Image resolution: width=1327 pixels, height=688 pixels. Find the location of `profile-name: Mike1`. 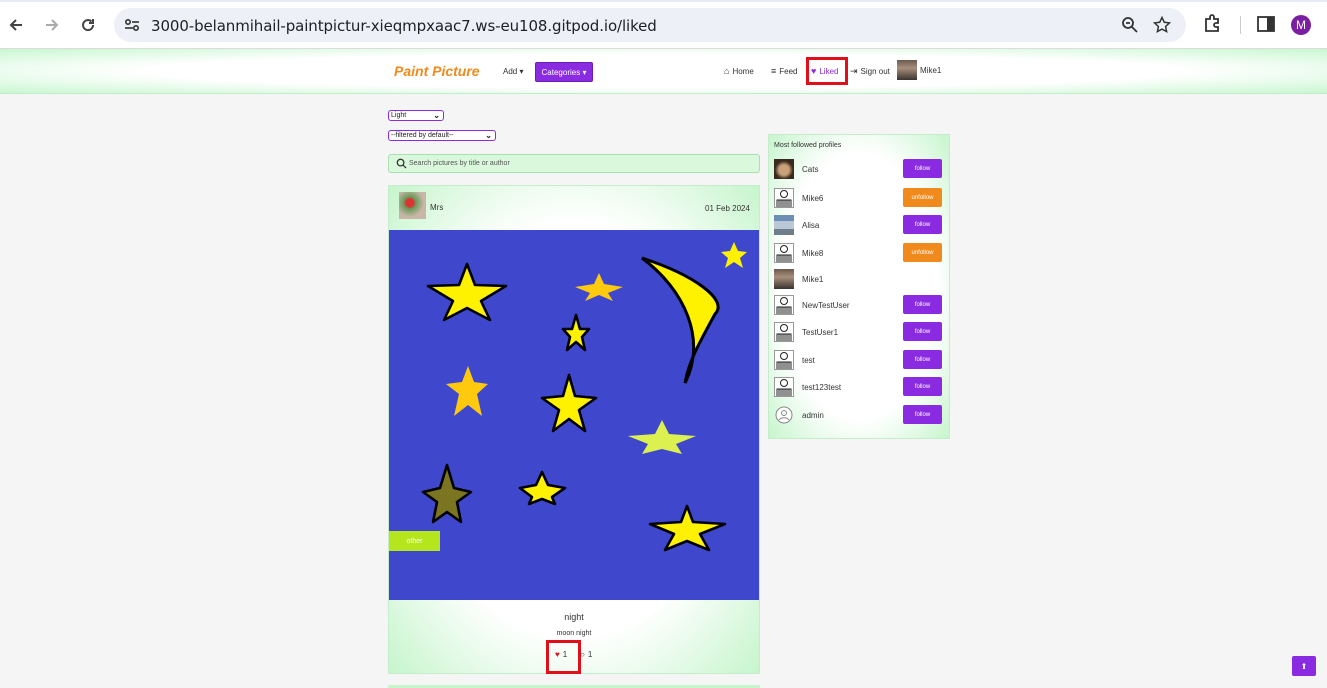

profile-name: Mike1 is located at coordinates (812, 279).